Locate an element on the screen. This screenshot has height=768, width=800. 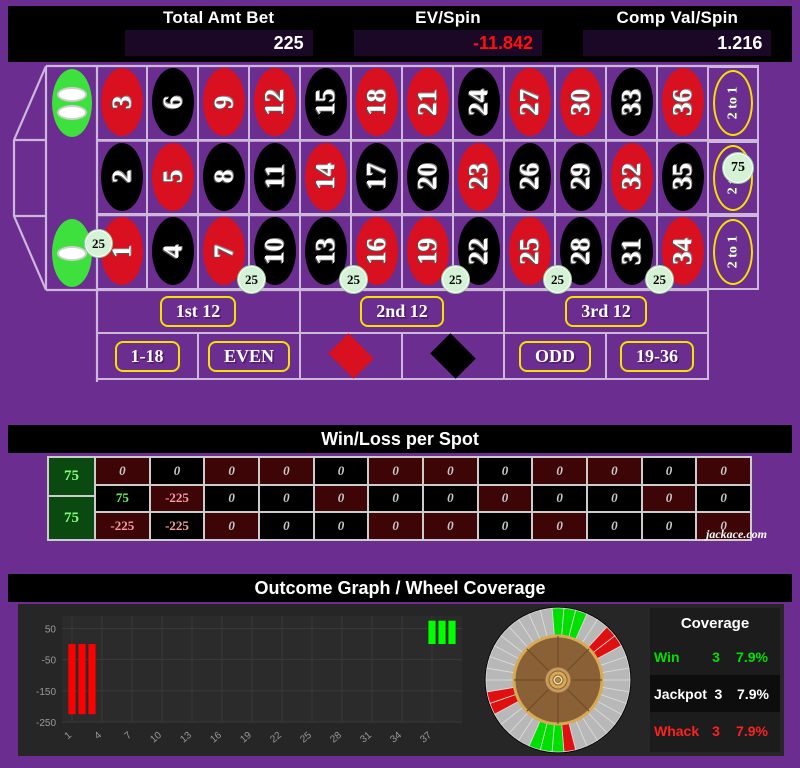
number-oval: 21 is located at coordinates (427, 102).